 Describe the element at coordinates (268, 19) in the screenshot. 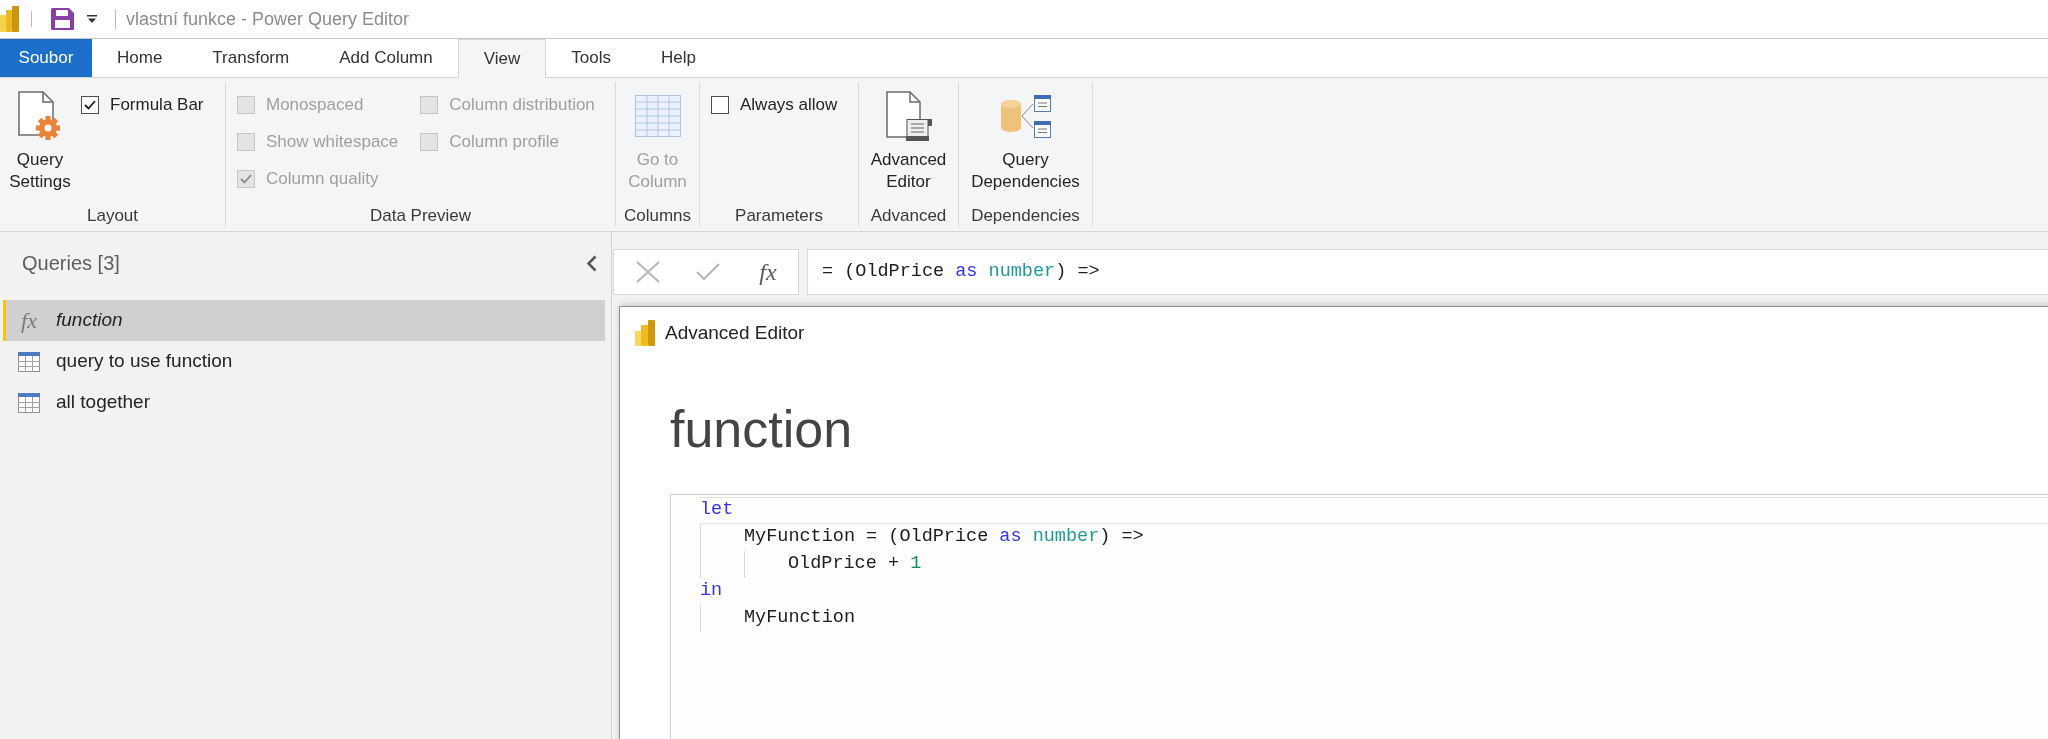

I see `window-title: vlastní funkce - Power Query Editor` at that location.